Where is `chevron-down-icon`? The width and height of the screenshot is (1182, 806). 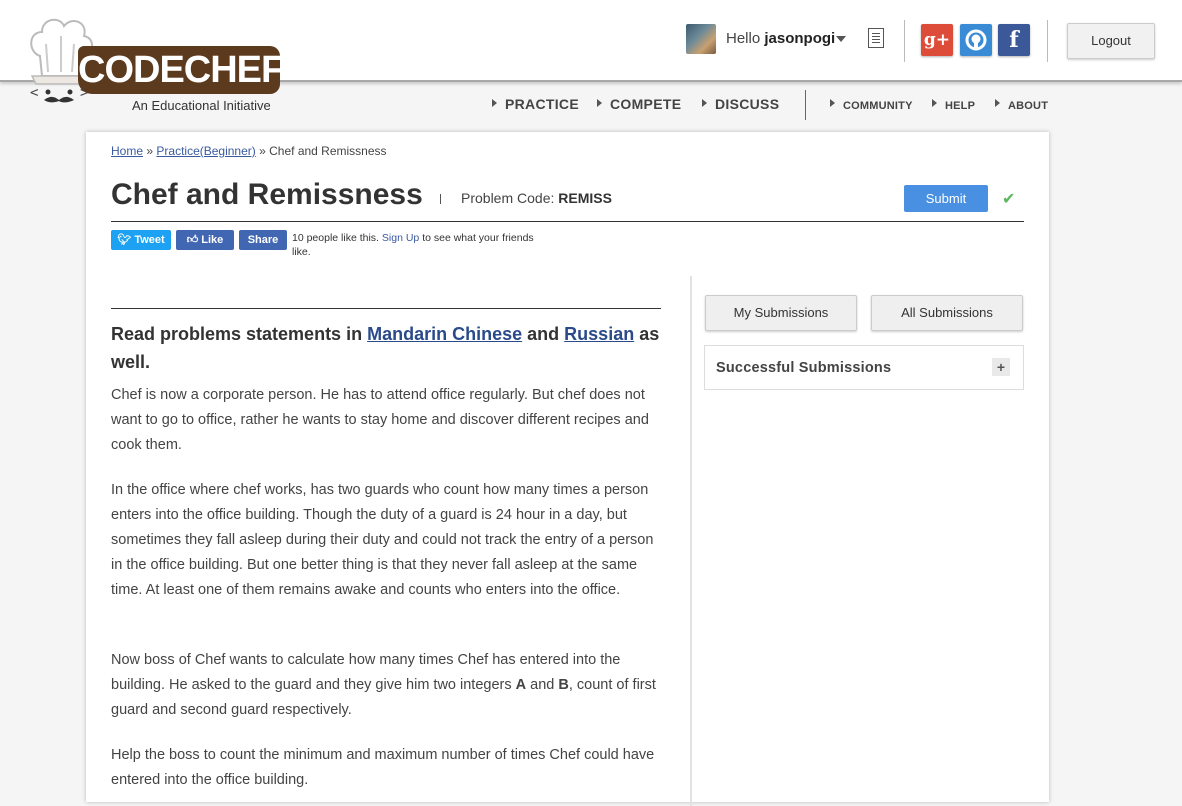 chevron-down-icon is located at coordinates (841, 39).